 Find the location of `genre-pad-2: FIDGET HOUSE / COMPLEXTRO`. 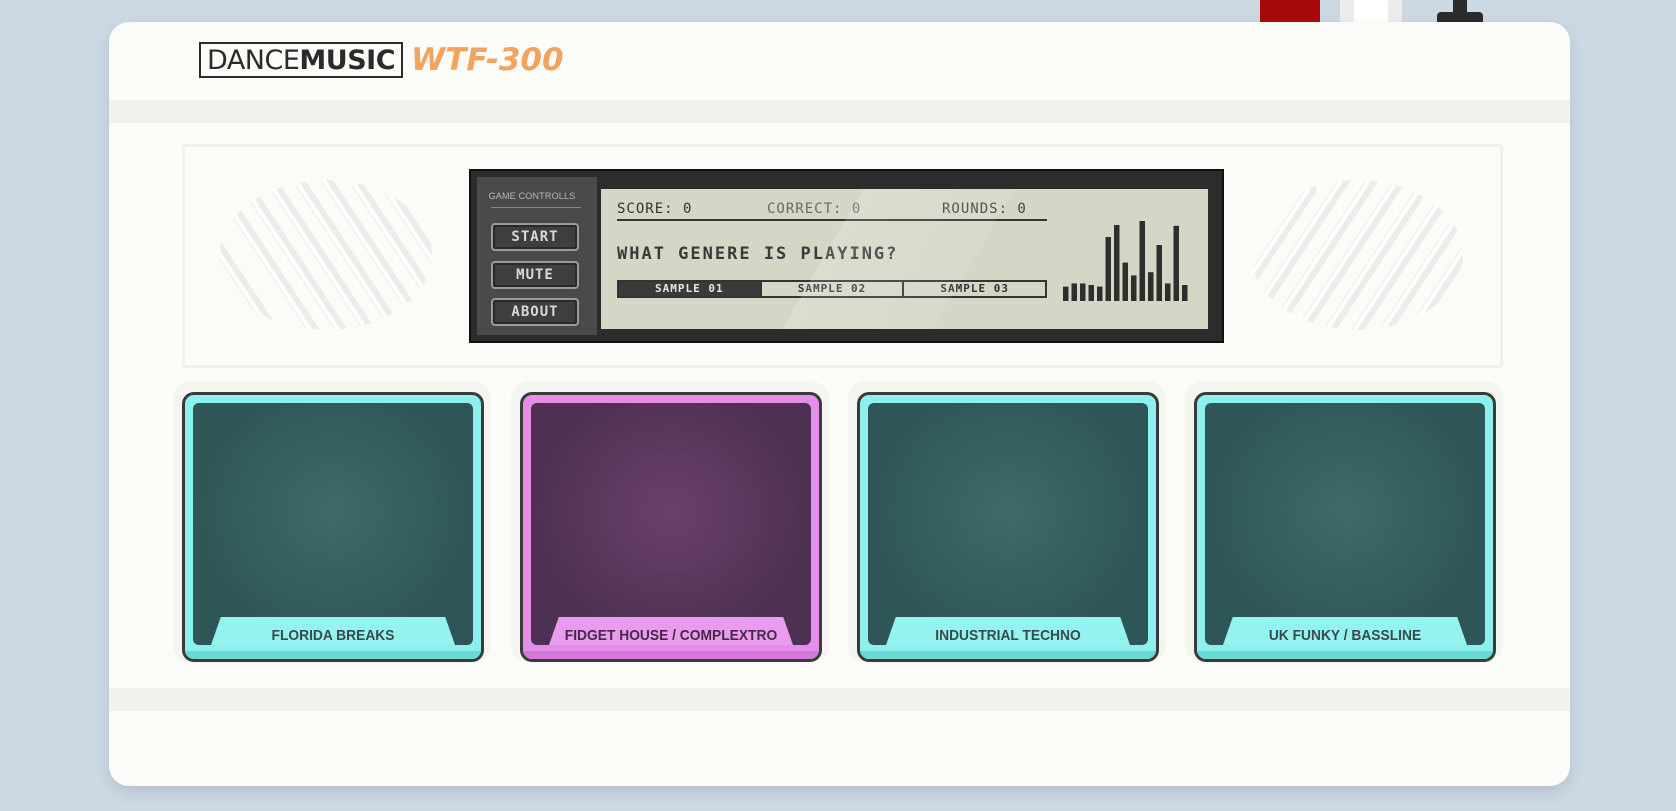

genre-pad-2: FIDGET HOUSE / COMPLEXTRO is located at coordinates (671, 527).